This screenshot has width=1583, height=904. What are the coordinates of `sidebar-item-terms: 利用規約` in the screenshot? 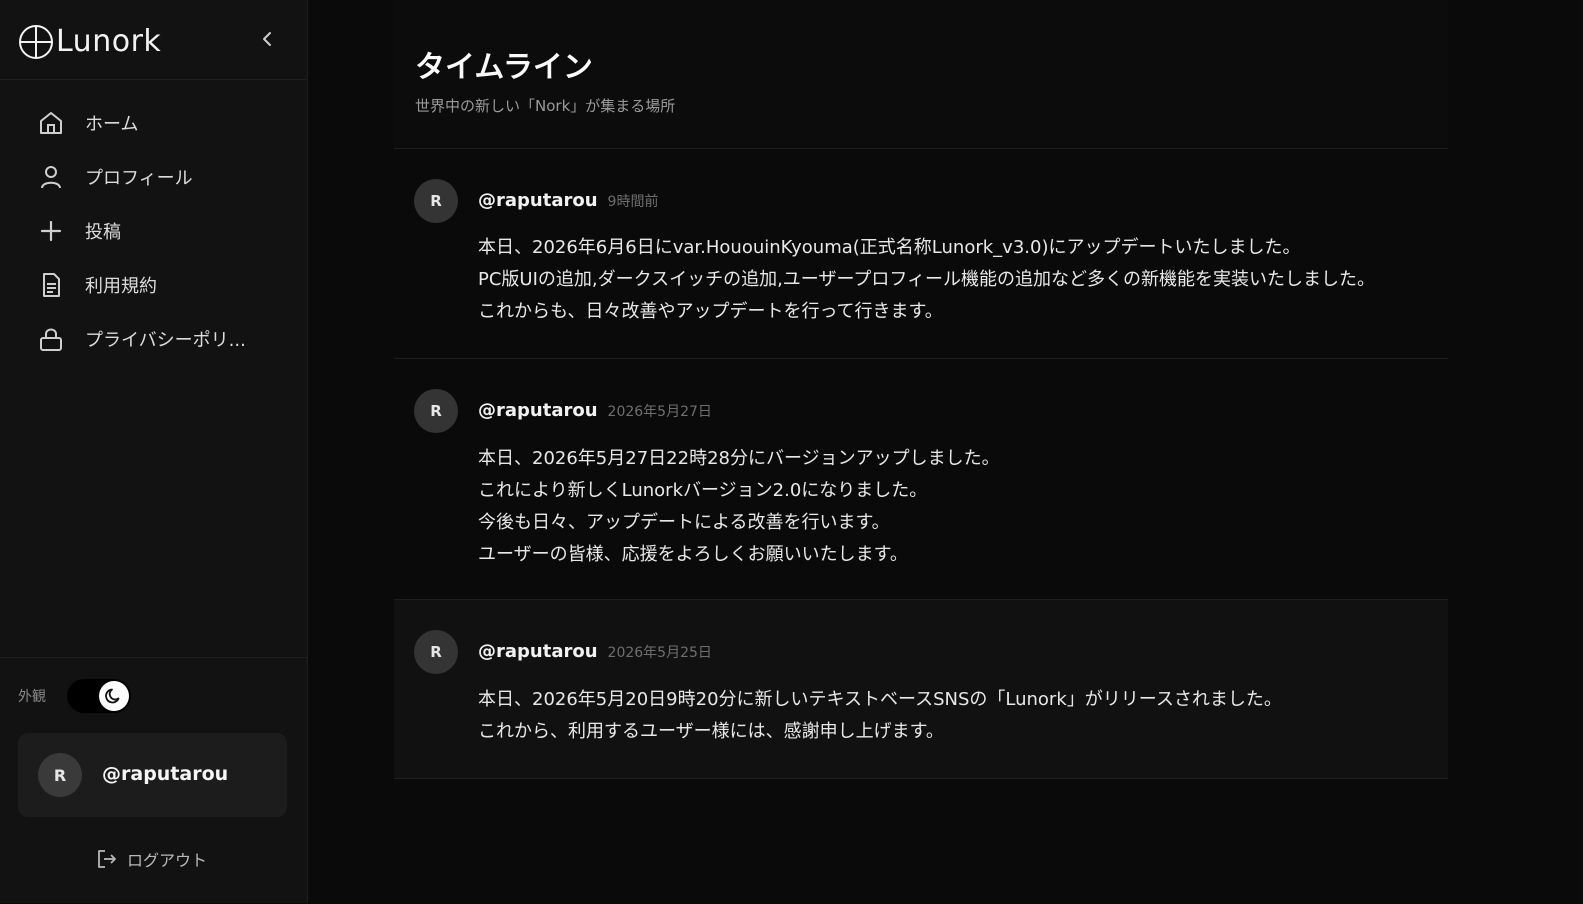 It's located at (153, 285).